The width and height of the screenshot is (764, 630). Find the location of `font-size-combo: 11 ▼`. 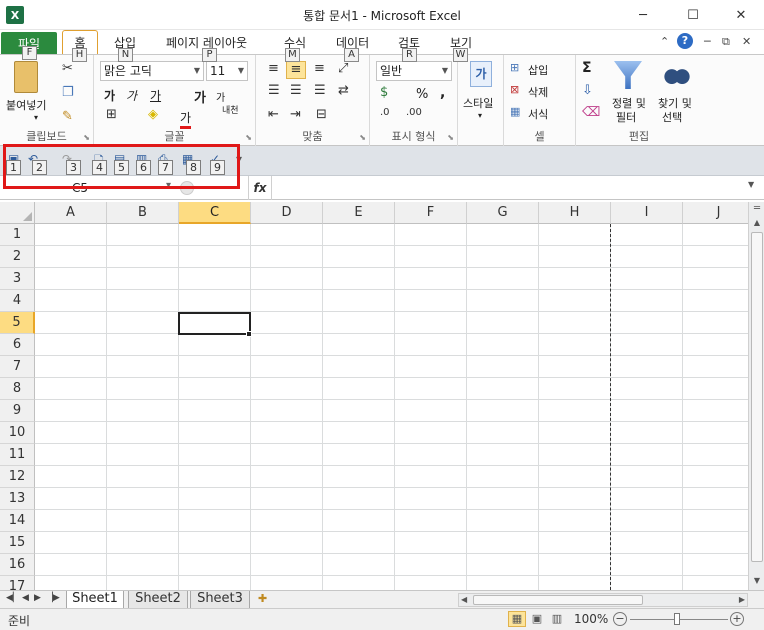

font-size-combo: 11 ▼ is located at coordinates (227, 71).